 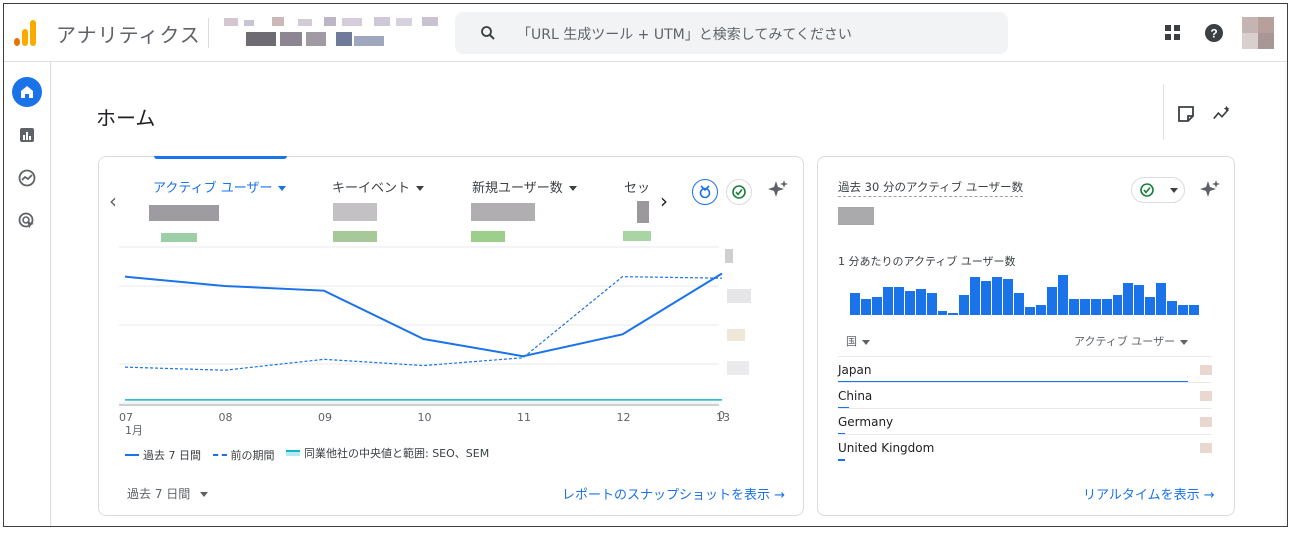 What do you see at coordinates (731, 33) in the screenshot?
I see `search-bar: 「URL 生成ツール + UTM」と検索してみてください` at bounding box center [731, 33].